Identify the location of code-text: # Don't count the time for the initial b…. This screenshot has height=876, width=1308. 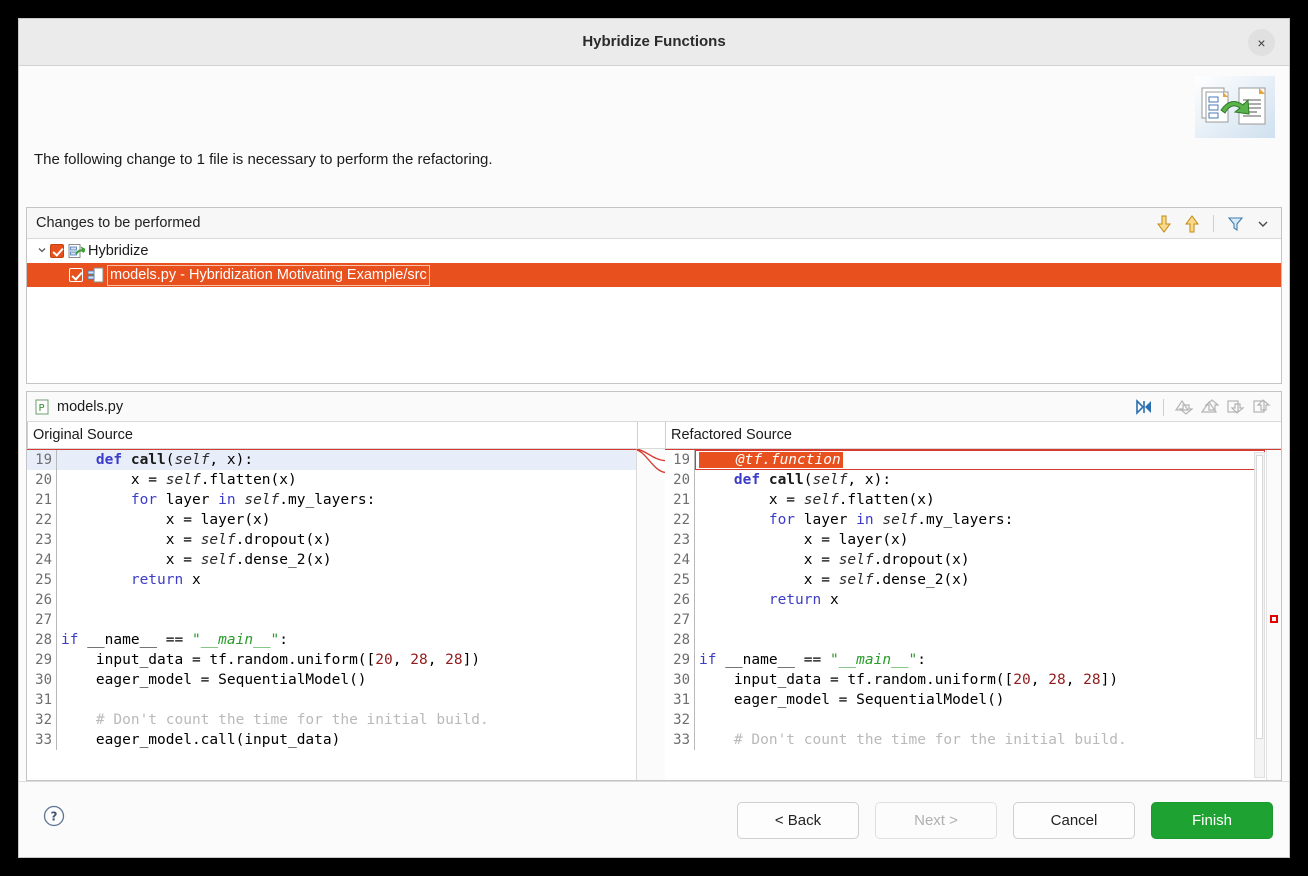
(913, 740).